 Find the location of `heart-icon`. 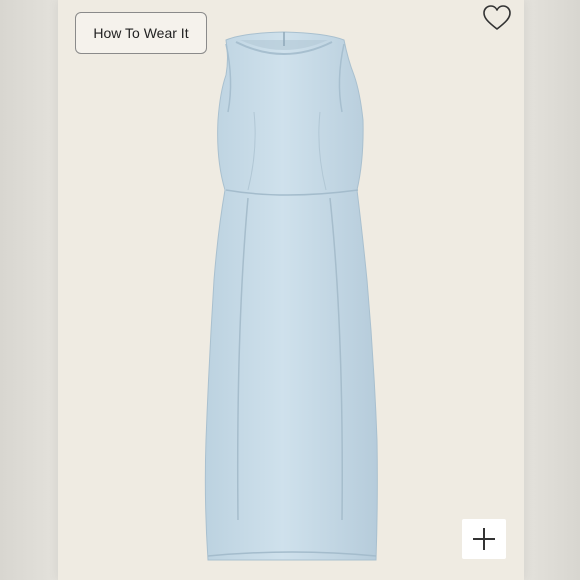

heart-icon is located at coordinates (497, 18).